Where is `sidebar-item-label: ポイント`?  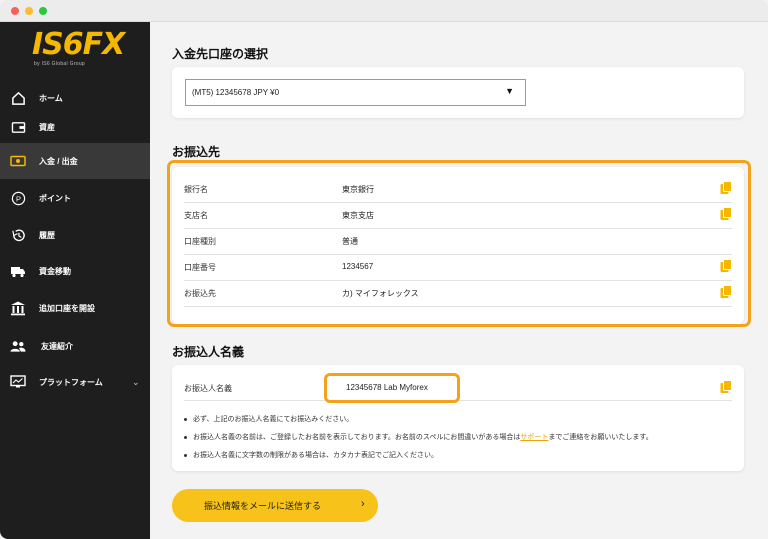 sidebar-item-label: ポイント is located at coordinates (55, 198).